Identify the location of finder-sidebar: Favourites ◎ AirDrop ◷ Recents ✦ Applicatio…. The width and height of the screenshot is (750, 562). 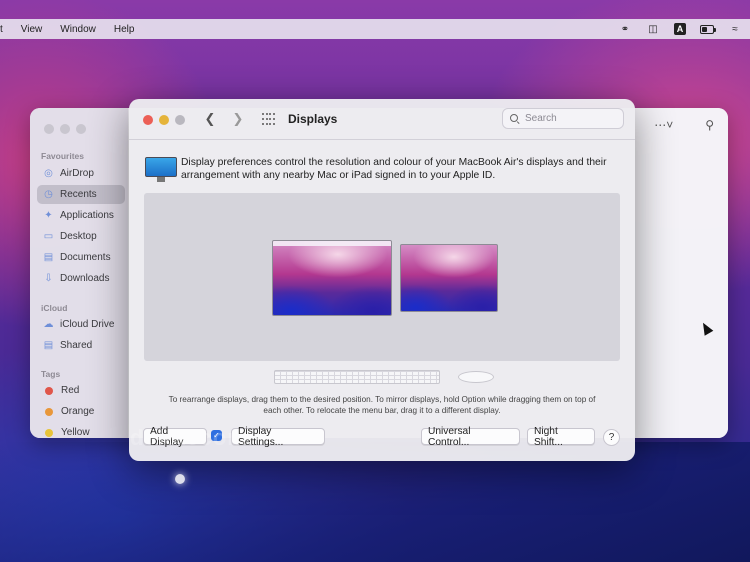
(79, 273).